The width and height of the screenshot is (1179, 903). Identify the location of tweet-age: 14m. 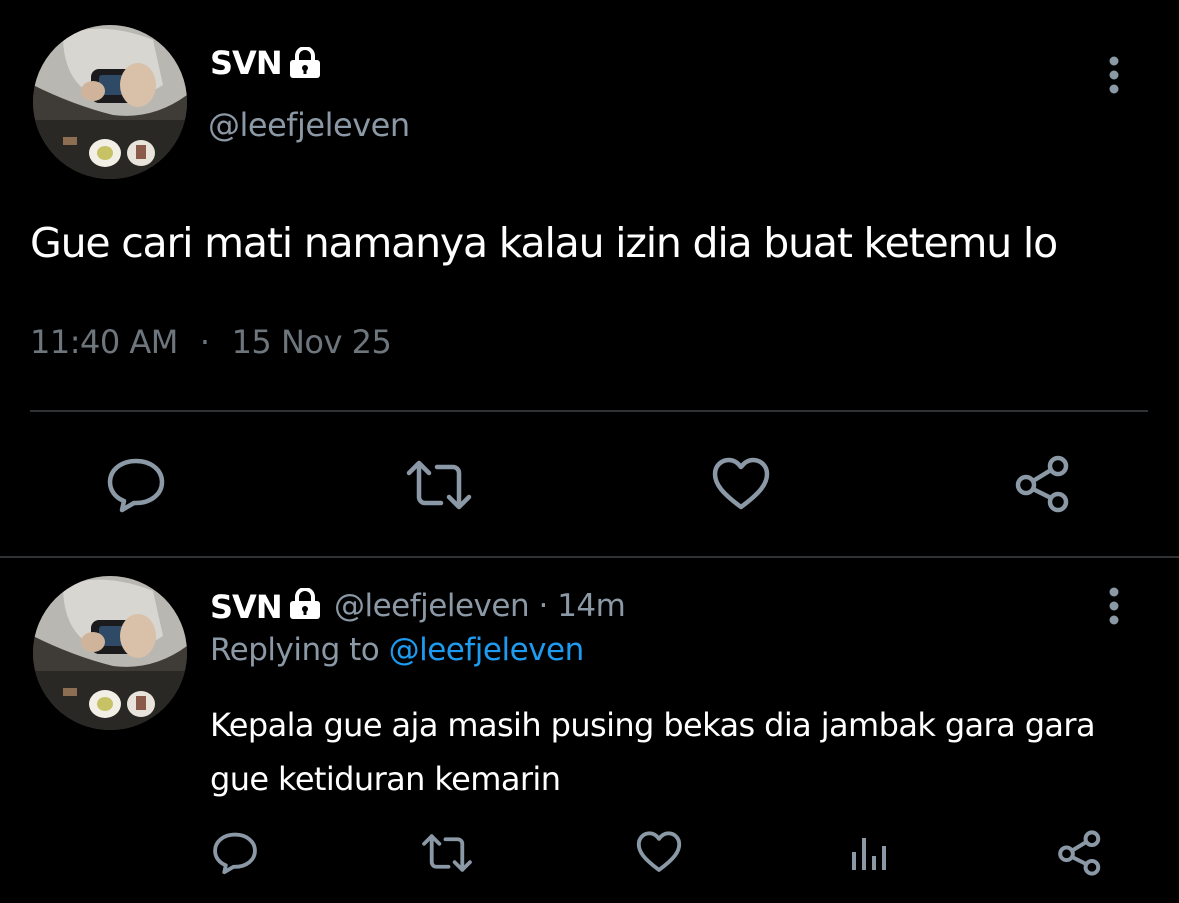
(591, 606).